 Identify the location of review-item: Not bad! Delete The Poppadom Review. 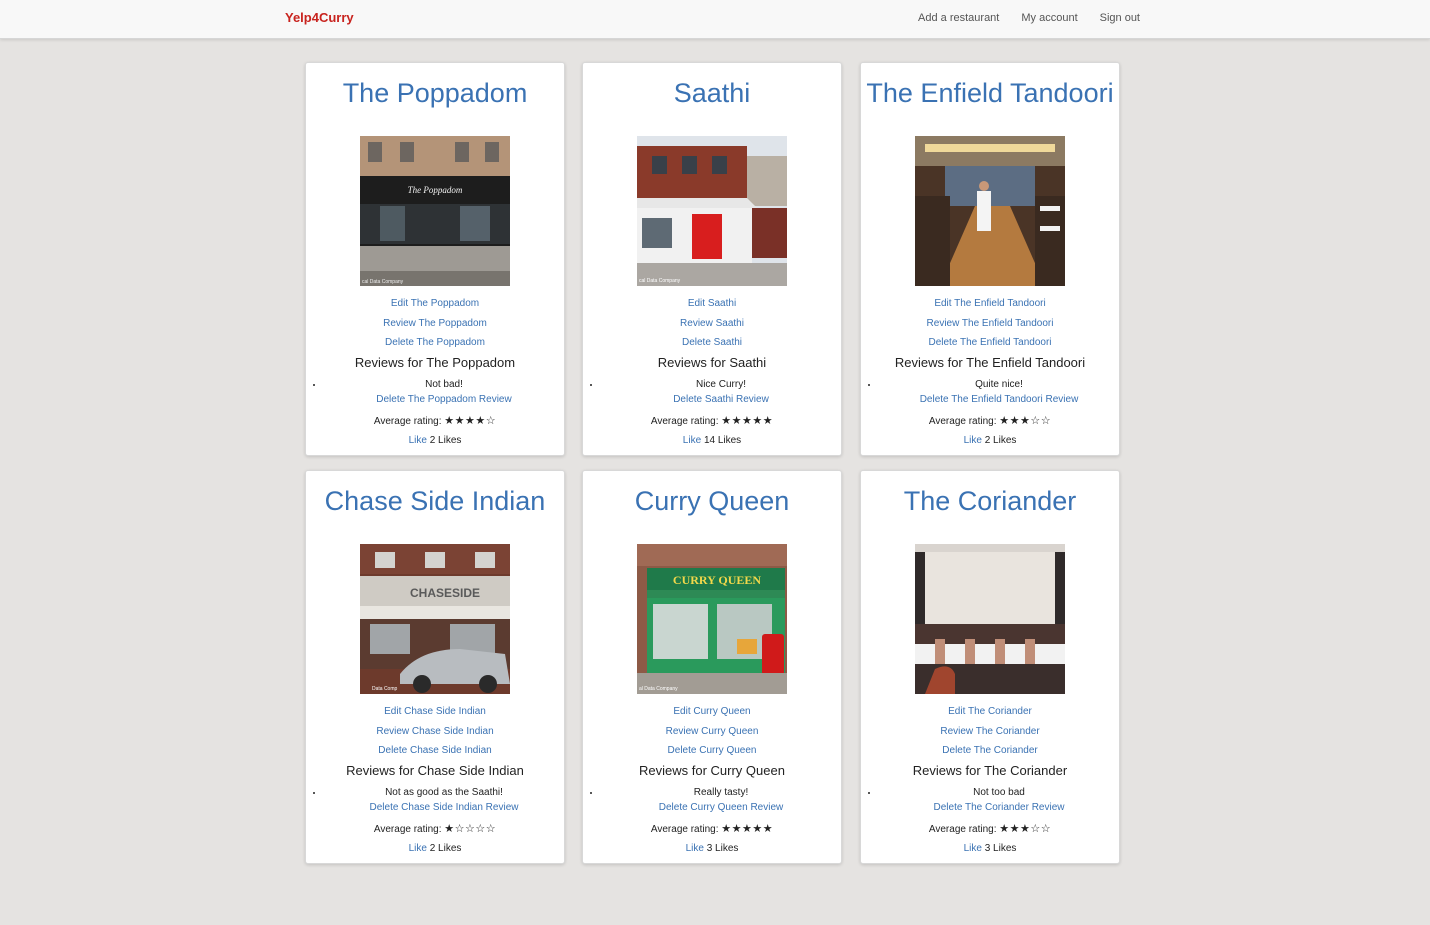
(444, 392).